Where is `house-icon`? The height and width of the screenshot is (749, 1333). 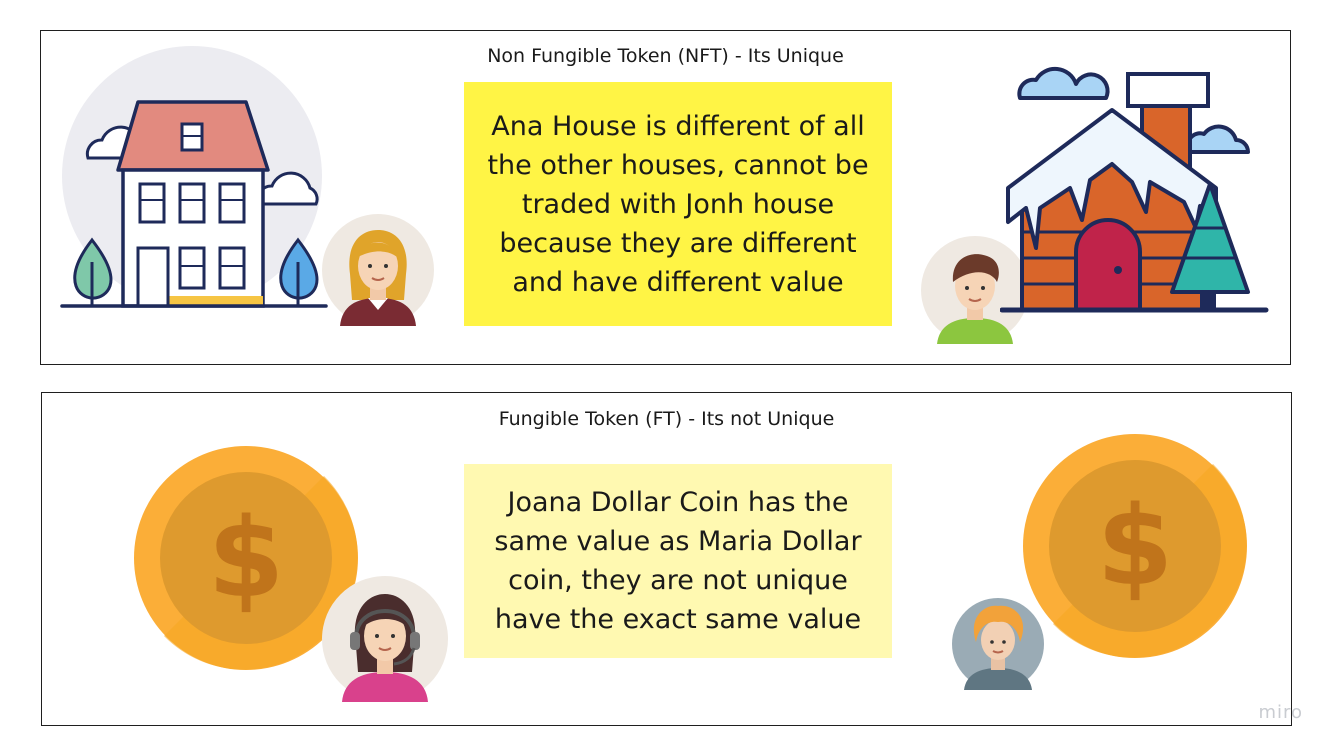
house-icon is located at coordinates (194, 177).